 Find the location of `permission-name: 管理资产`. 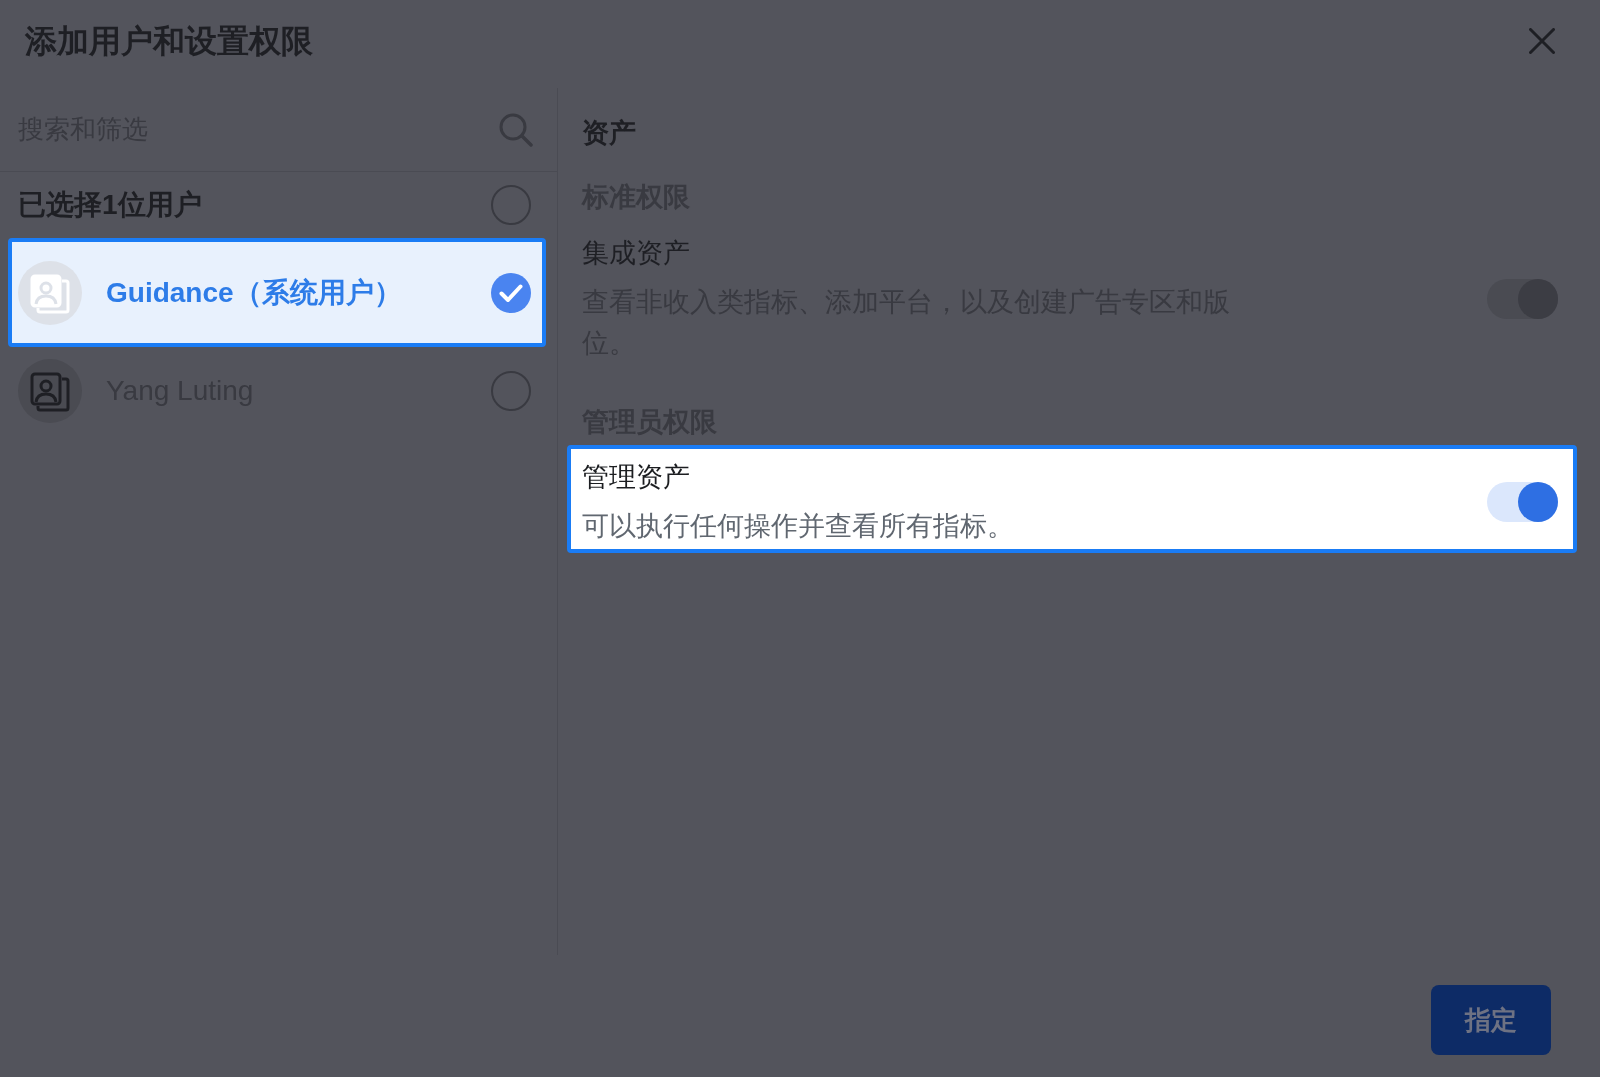

permission-name: 管理资产 is located at coordinates (636, 477).